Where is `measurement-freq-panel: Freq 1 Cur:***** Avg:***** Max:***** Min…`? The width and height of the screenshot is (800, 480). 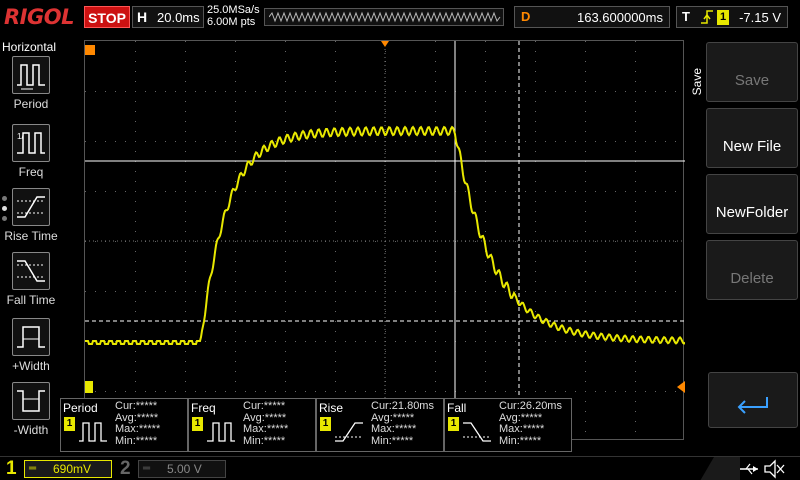 measurement-freq-panel: Freq 1 Cur:***** Avg:***** Max:***** Min… is located at coordinates (252, 425).